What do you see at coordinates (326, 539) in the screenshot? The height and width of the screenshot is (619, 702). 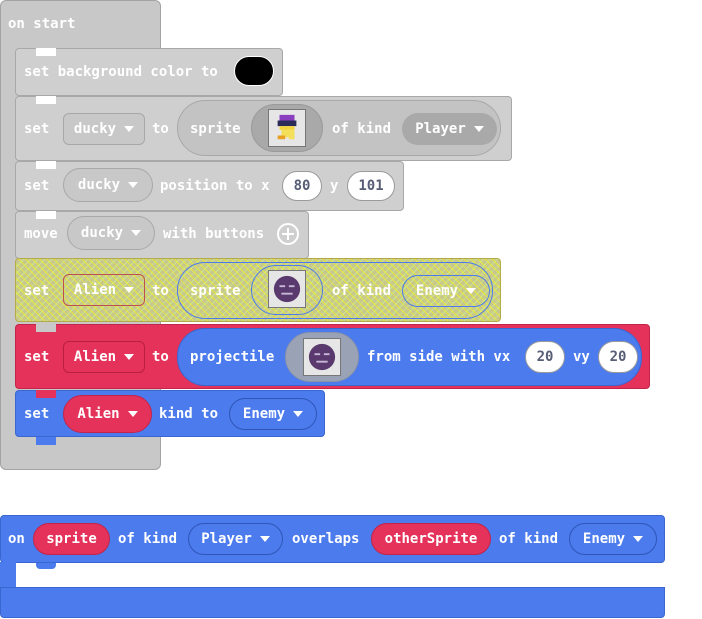 I see `overlaps-label: overlaps` at bounding box center [326, 539].